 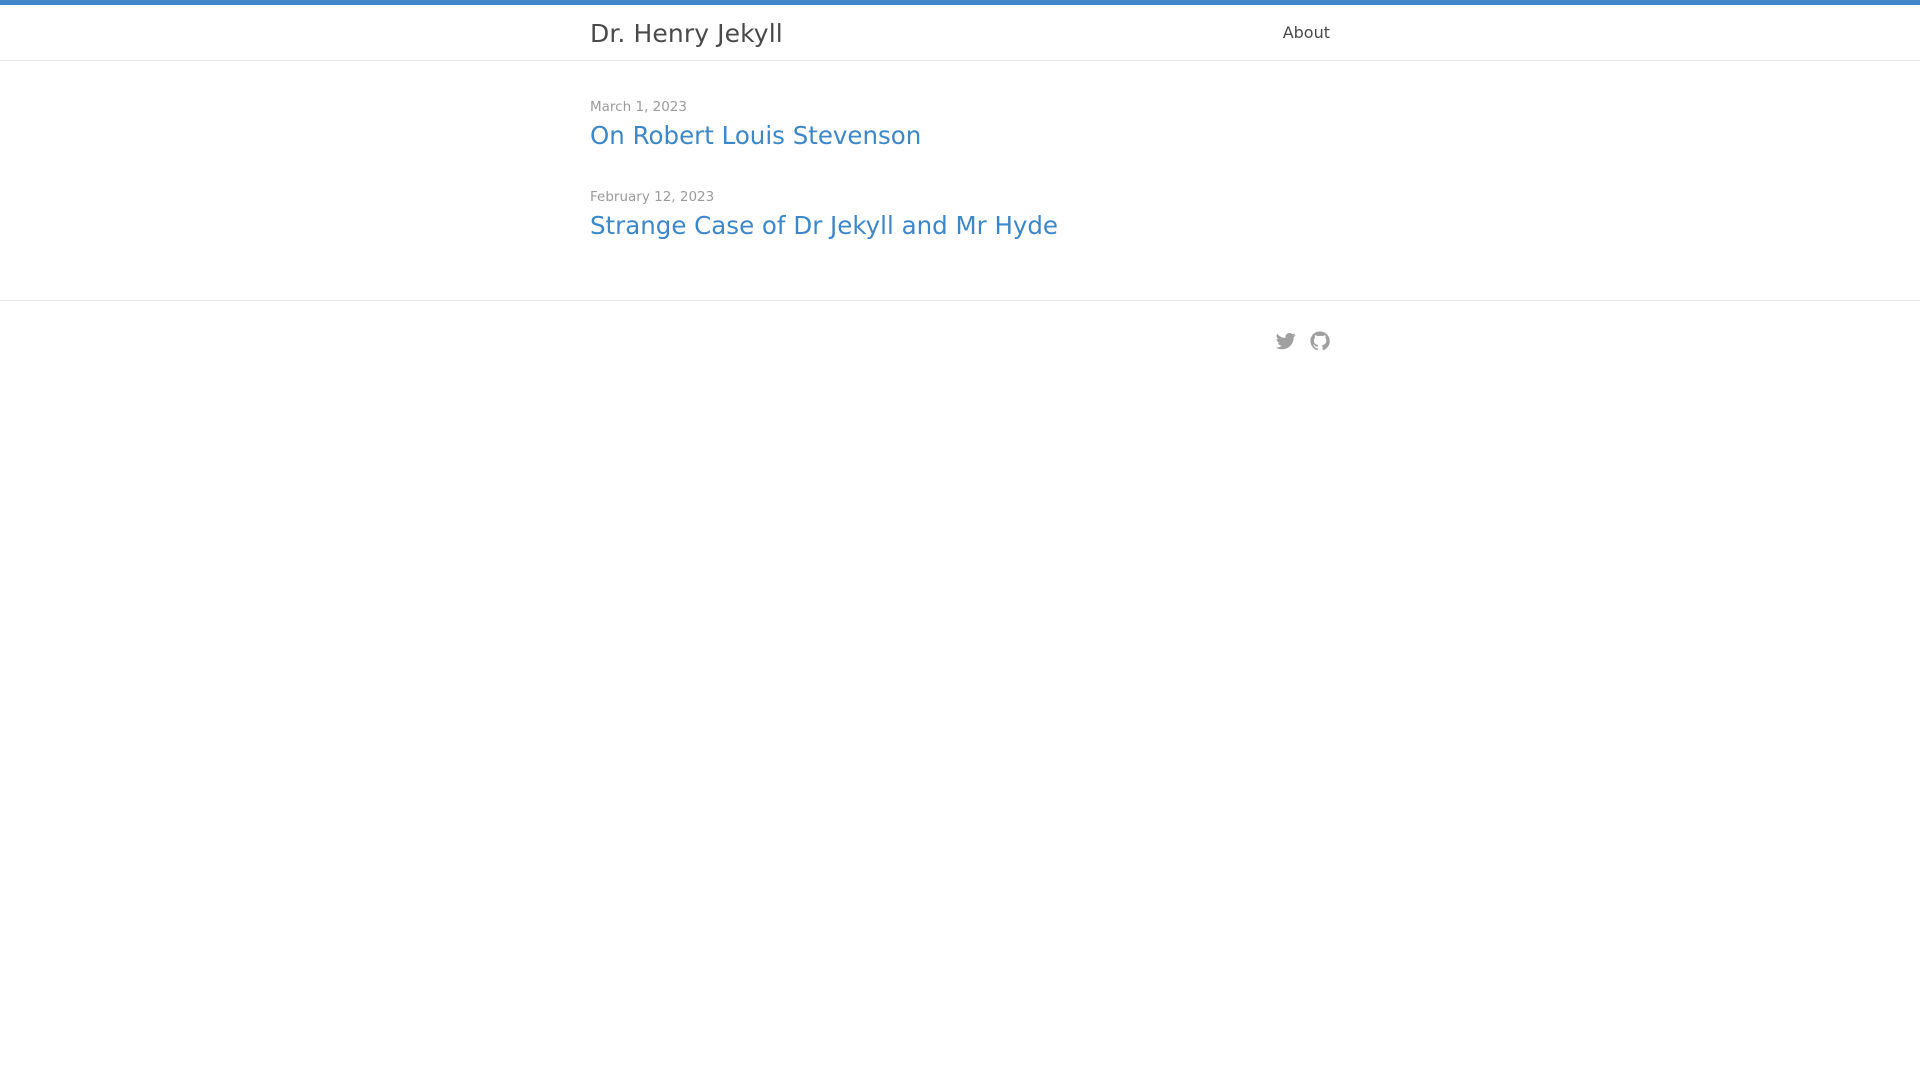 What do you see at coordinates (960, 341) in the screenshot?
I see `site-footer` at bounding box center [960, 341].